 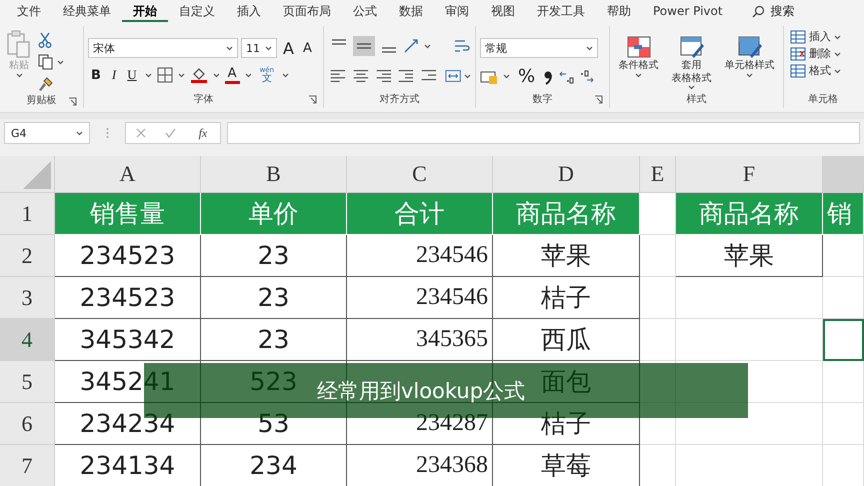 What do you see at coordinates (543, 133) in the screenshot?
I see `formula-input` at bounding box center [543, 133].